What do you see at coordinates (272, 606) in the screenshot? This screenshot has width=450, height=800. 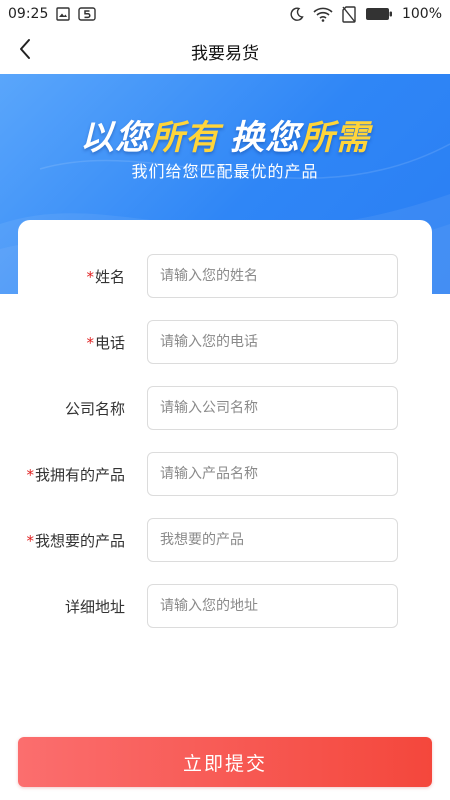 I see `address-input` at bounding box center [272, 606].